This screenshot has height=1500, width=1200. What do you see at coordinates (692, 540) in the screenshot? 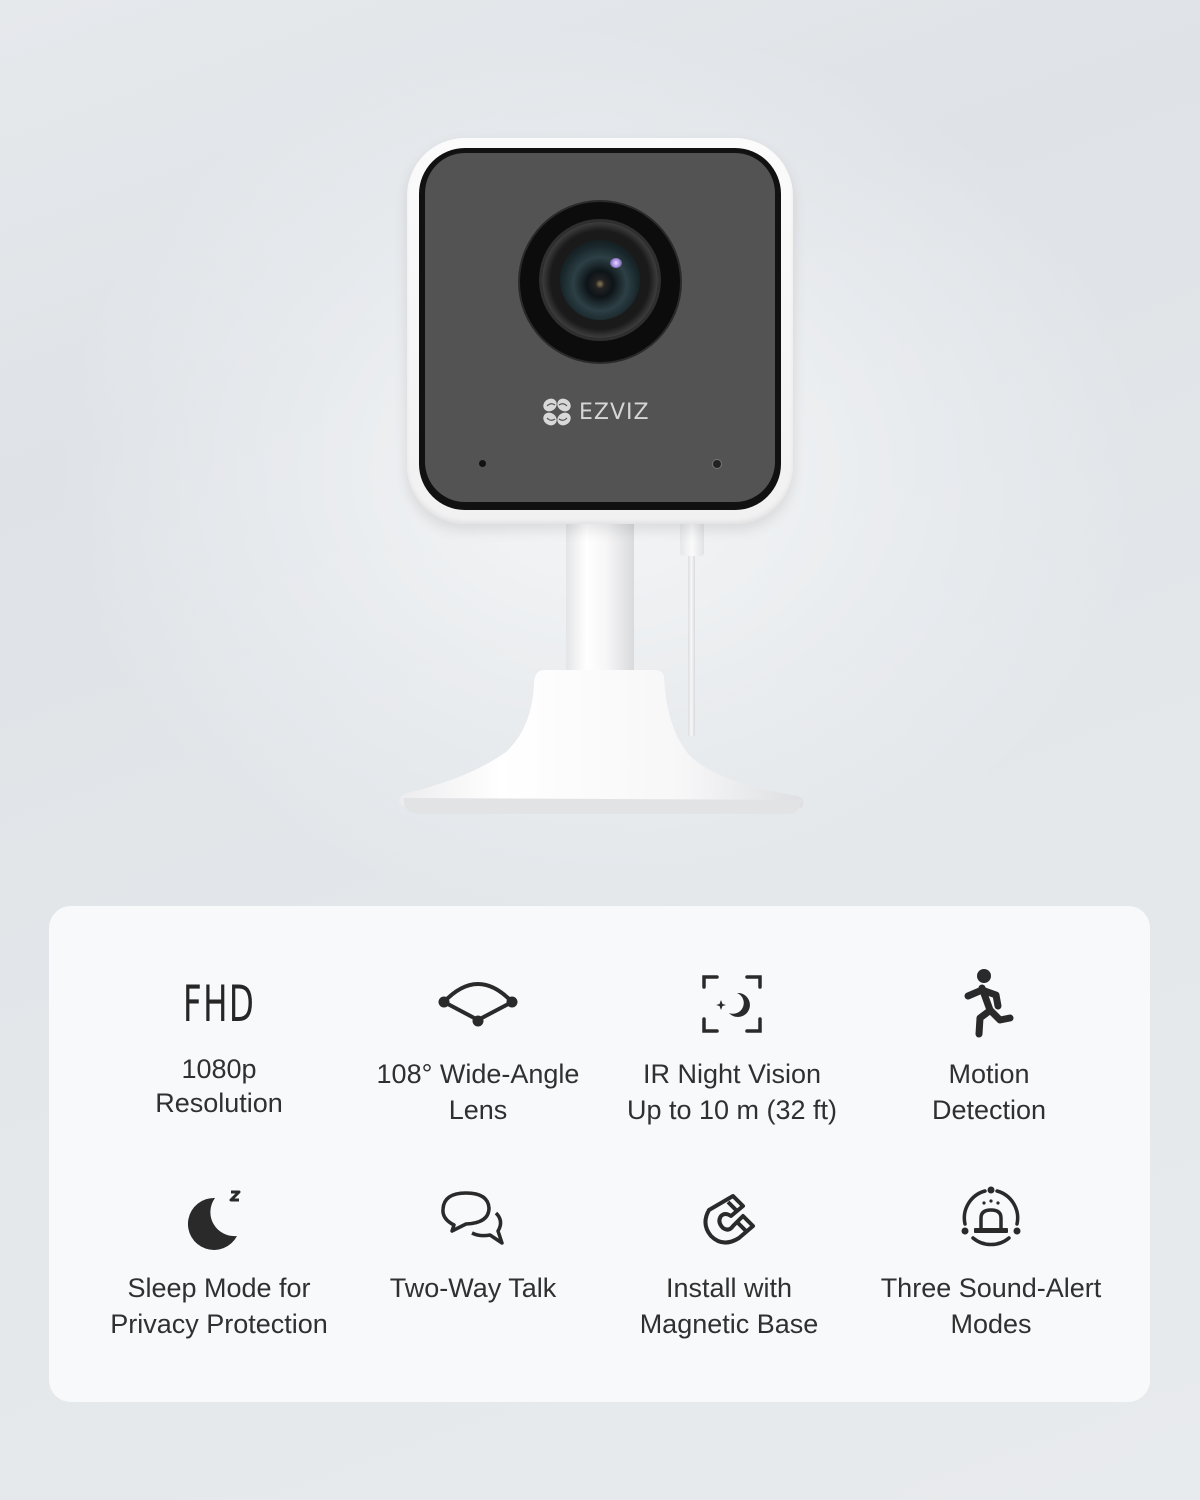
I see `cable-plug` at bounding box center [692, 540].